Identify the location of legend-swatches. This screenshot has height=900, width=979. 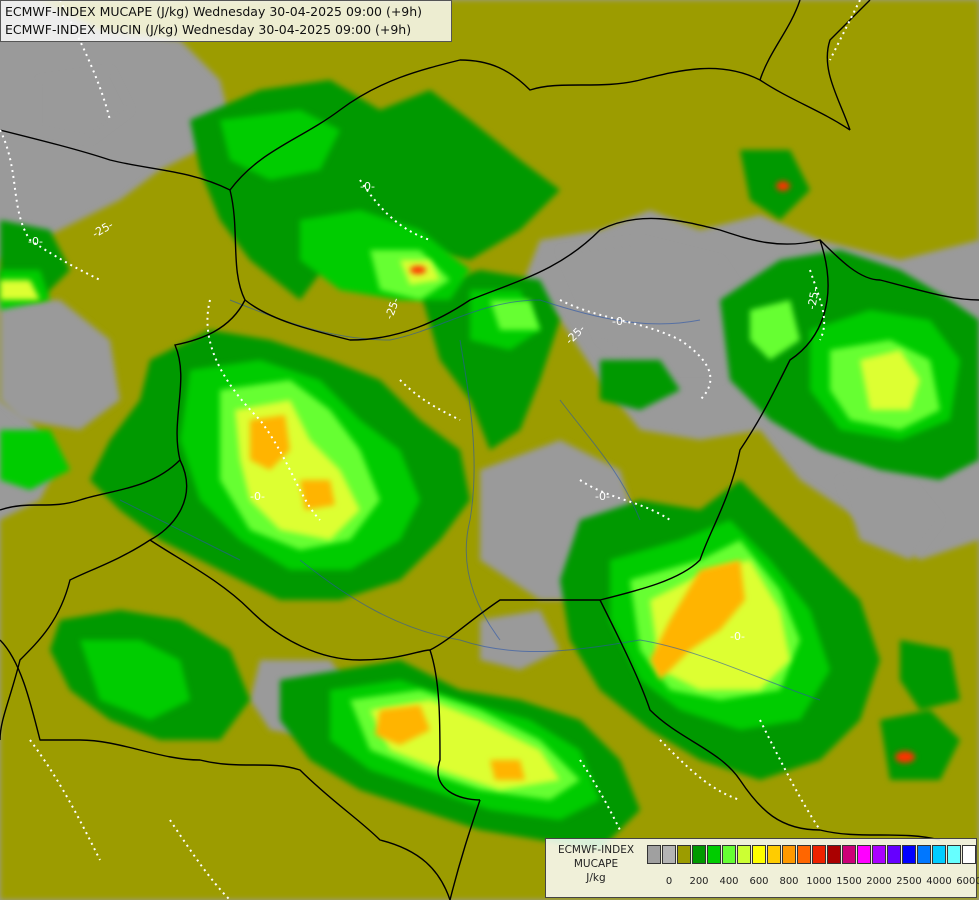
(812, 854).